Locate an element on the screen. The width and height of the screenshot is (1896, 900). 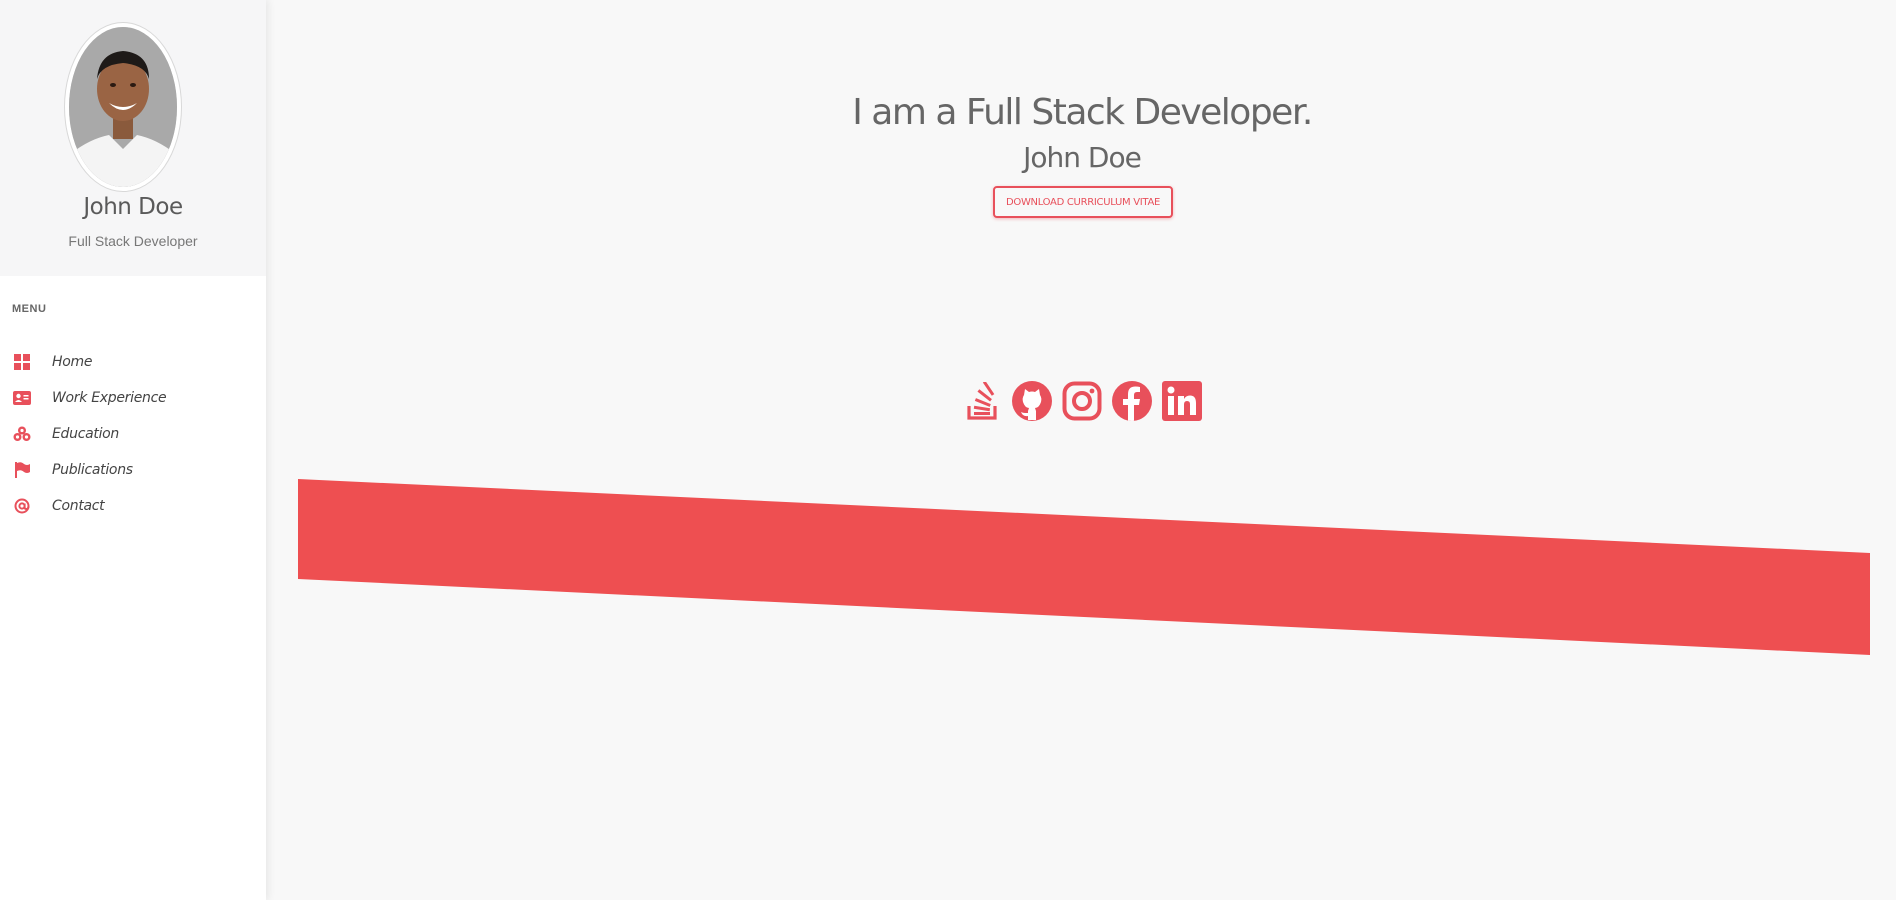
avatar-photo is located at coordinates (123, 107).